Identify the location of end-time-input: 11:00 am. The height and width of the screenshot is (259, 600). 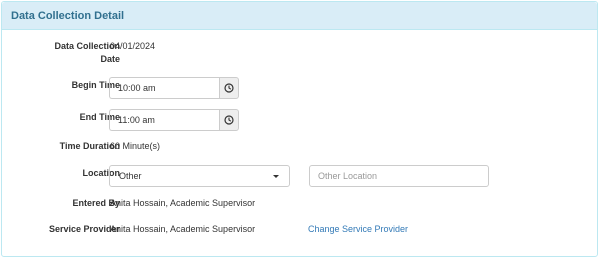
(164, 120).